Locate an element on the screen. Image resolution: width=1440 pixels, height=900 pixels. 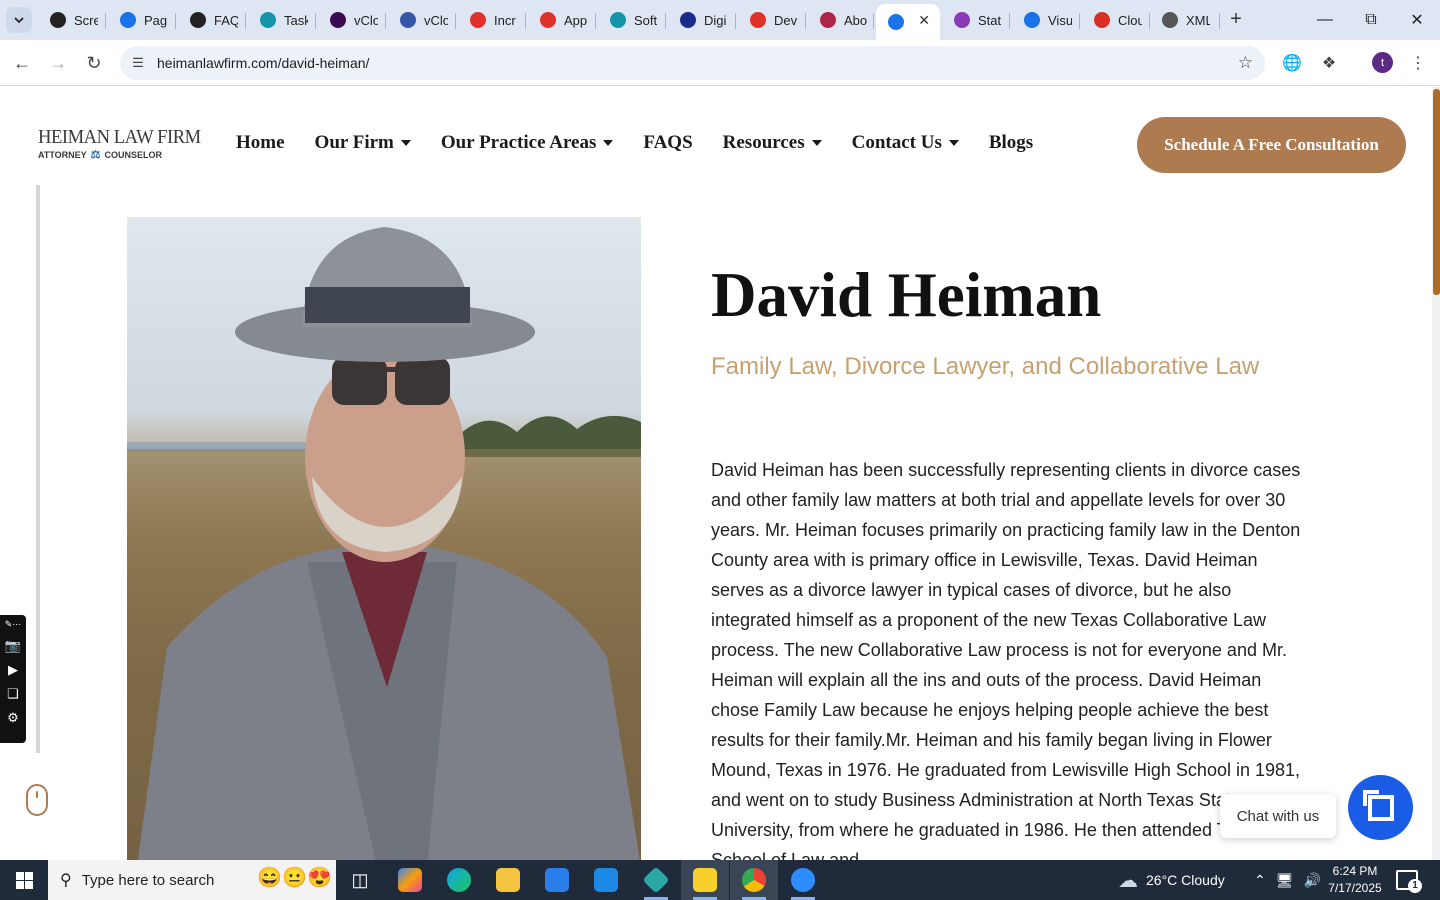
nav-item-faqs: FAQS is located at coordinates (667, 143).